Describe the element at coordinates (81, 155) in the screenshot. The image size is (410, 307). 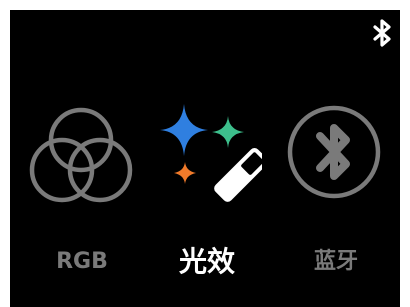
I see `rgb-circles-icon` at that location.